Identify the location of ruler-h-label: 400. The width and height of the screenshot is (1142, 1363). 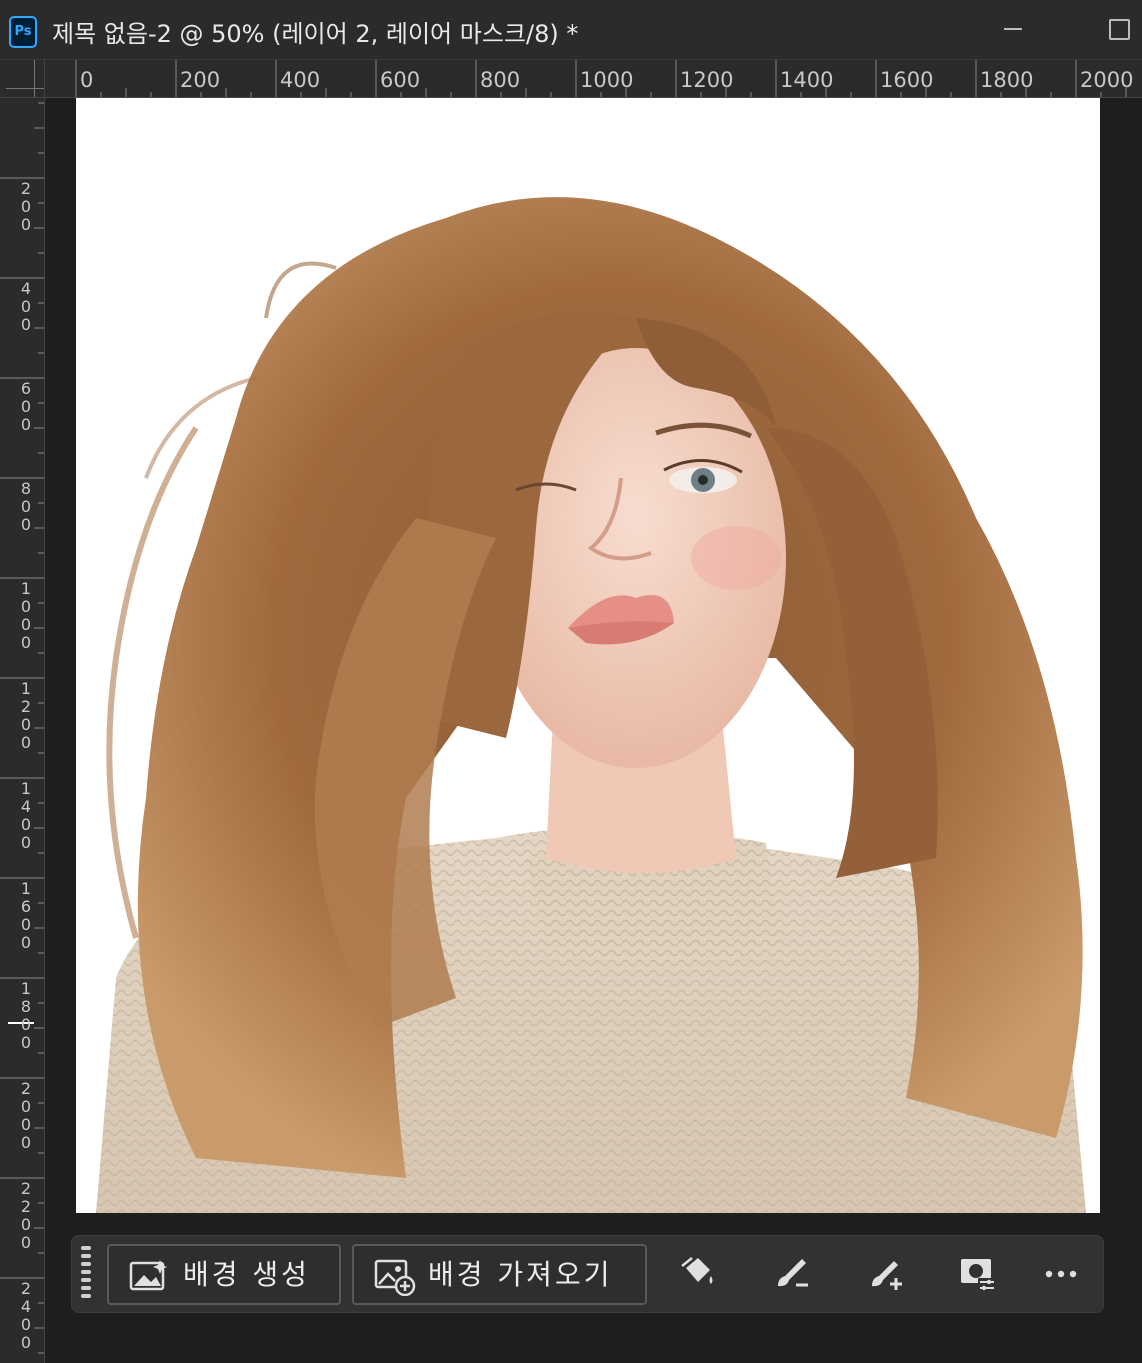
(300, 80).